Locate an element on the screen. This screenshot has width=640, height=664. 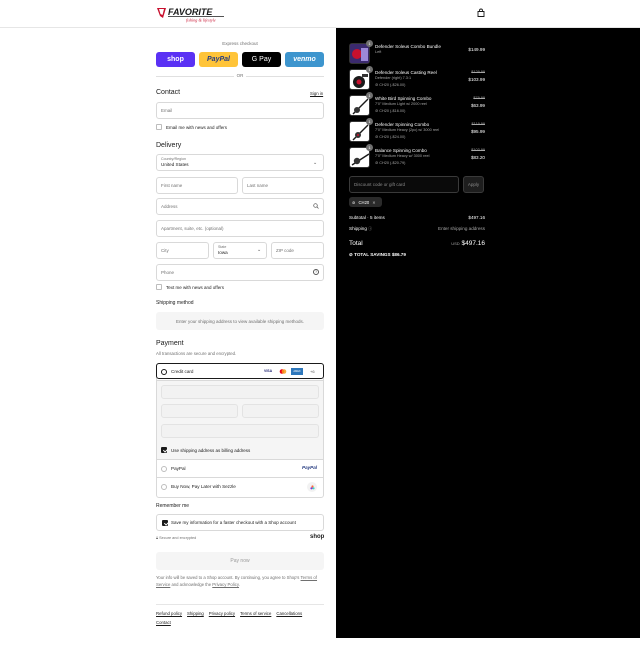
item-discount-text: CH20 (-$26.00) is located at coordinates (392, 85).